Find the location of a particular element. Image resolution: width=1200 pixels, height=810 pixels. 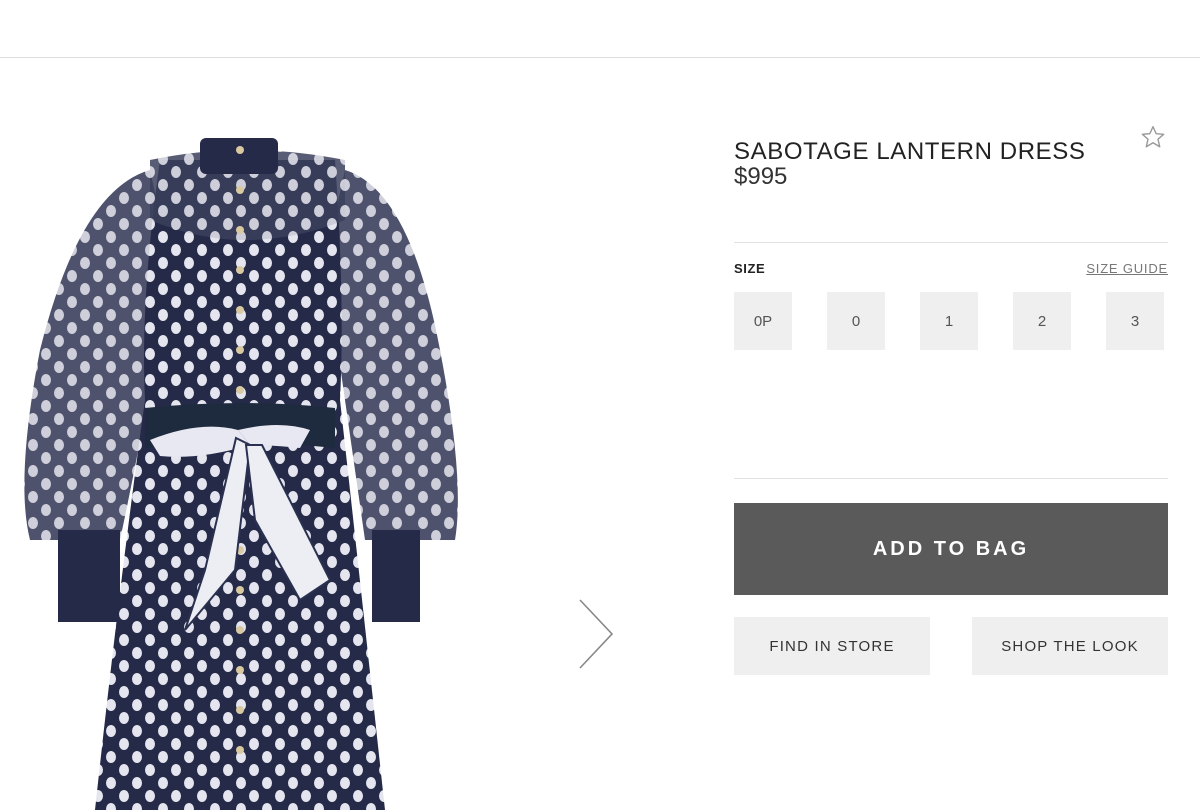

star-outline-icon is located at coordinates (1153, 137).